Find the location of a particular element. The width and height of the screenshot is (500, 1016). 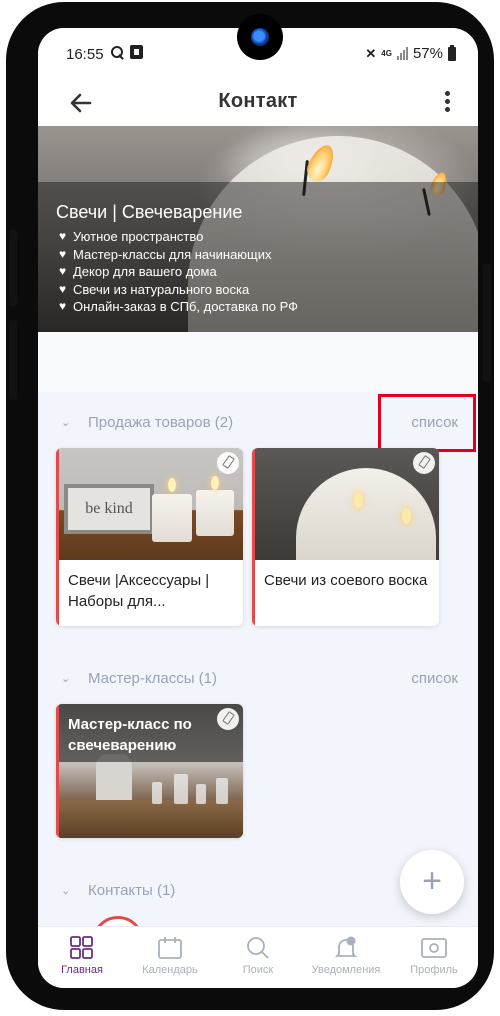

app-notification-icon is located at coordinates (136, 52).